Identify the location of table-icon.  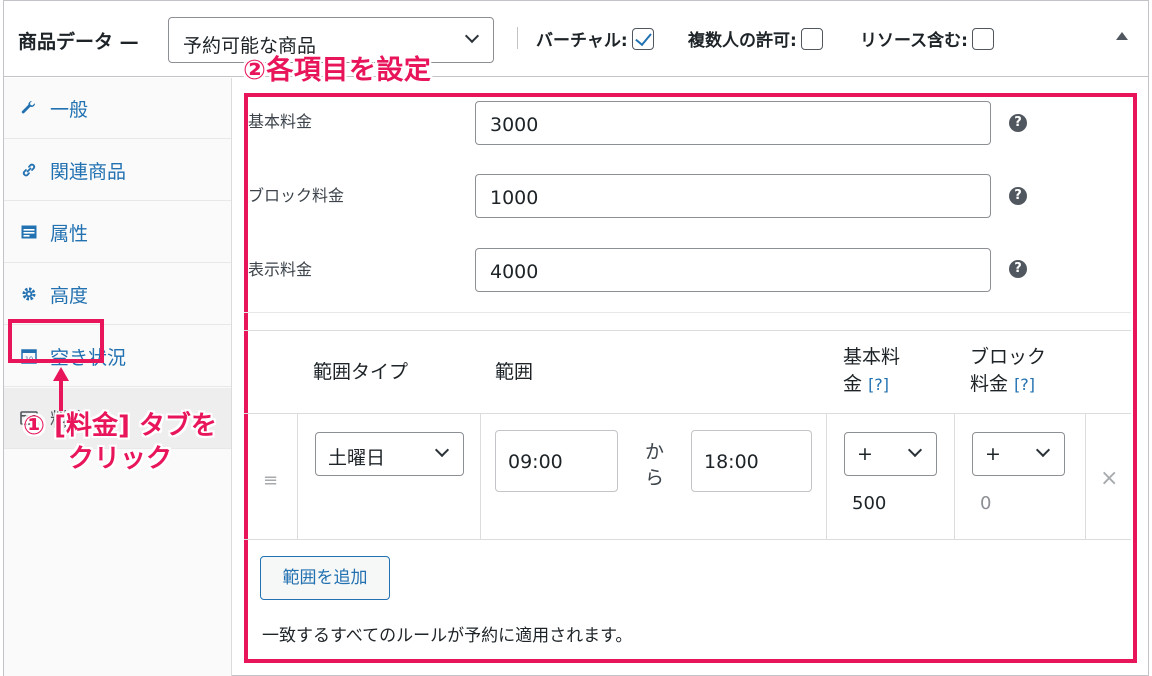
(29, 232).